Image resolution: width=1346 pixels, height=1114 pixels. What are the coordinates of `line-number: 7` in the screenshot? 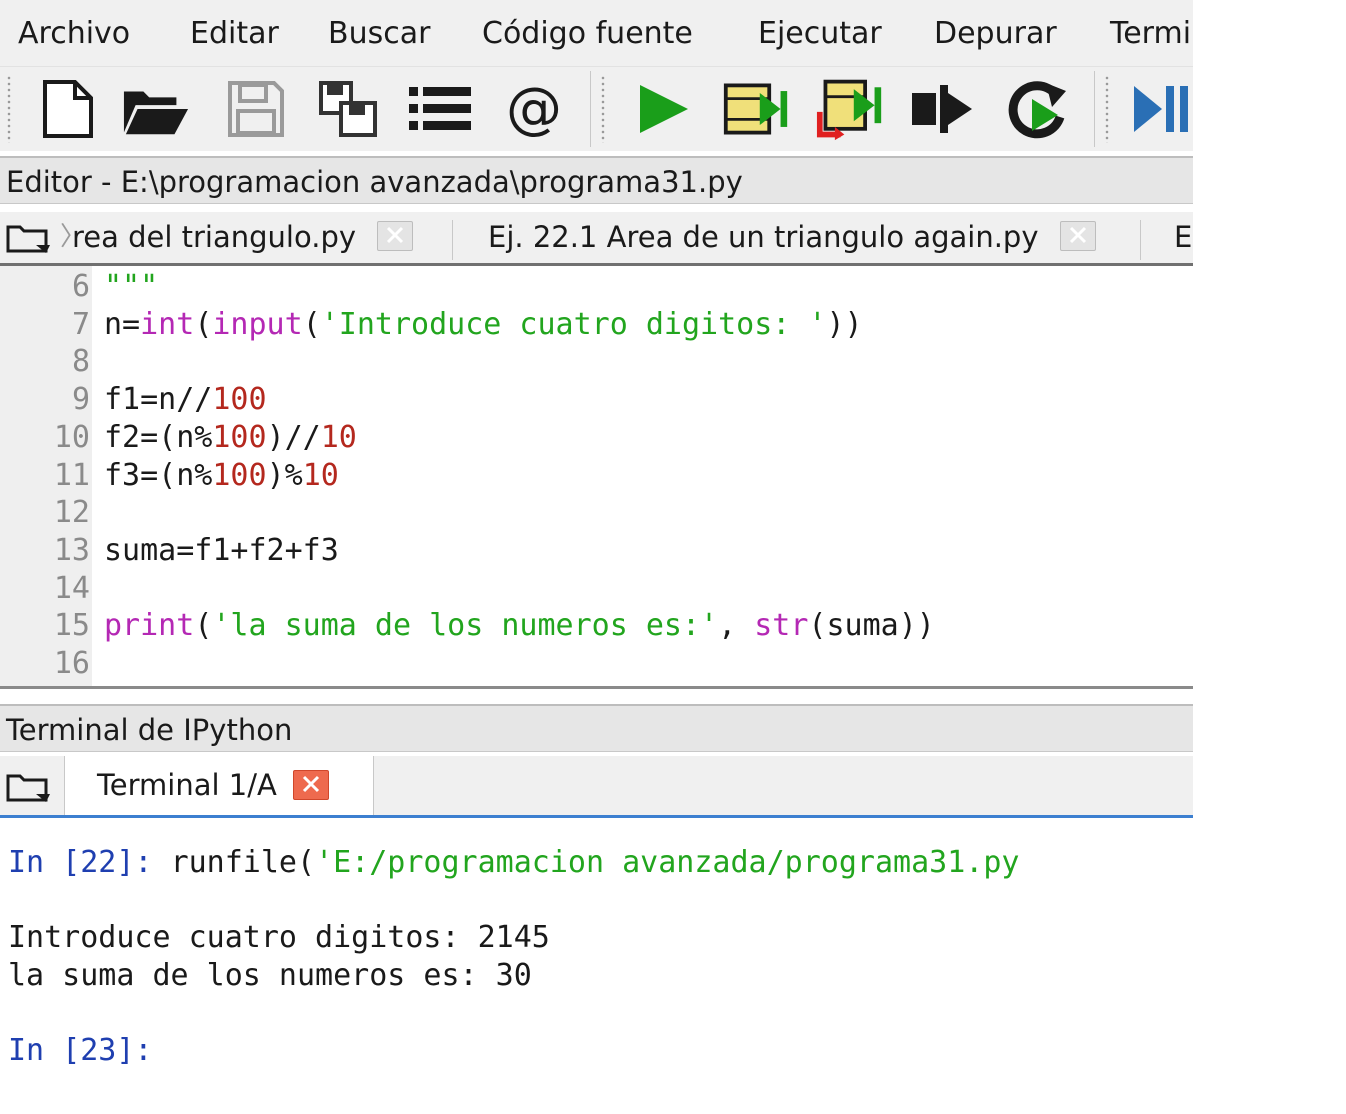 It's located at (80, 324).